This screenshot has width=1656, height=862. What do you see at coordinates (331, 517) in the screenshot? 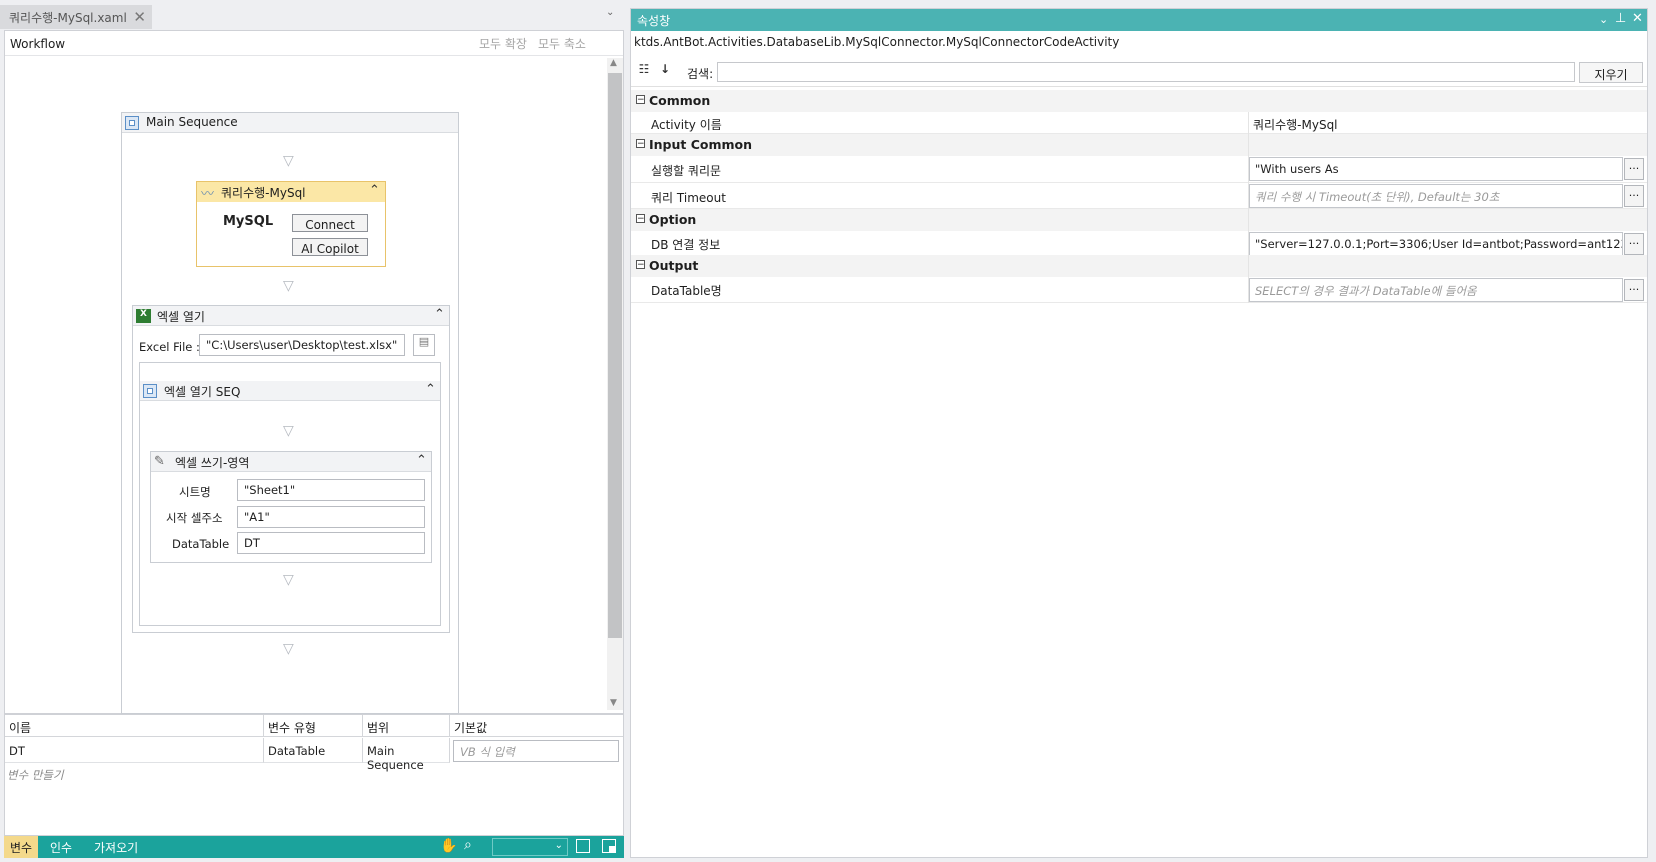
I see `start-cell-input: "A1"` at bounding box center [331, 517].